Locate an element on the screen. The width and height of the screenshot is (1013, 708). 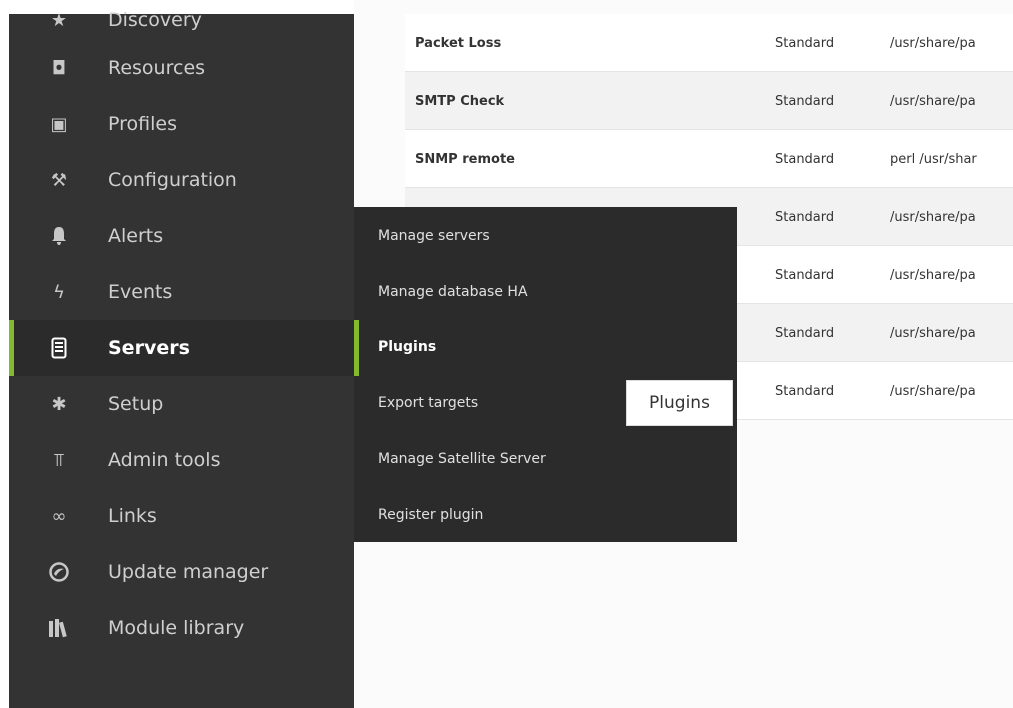
sidebar-item-alerts: Alerts is located at coordinates (181, 236).